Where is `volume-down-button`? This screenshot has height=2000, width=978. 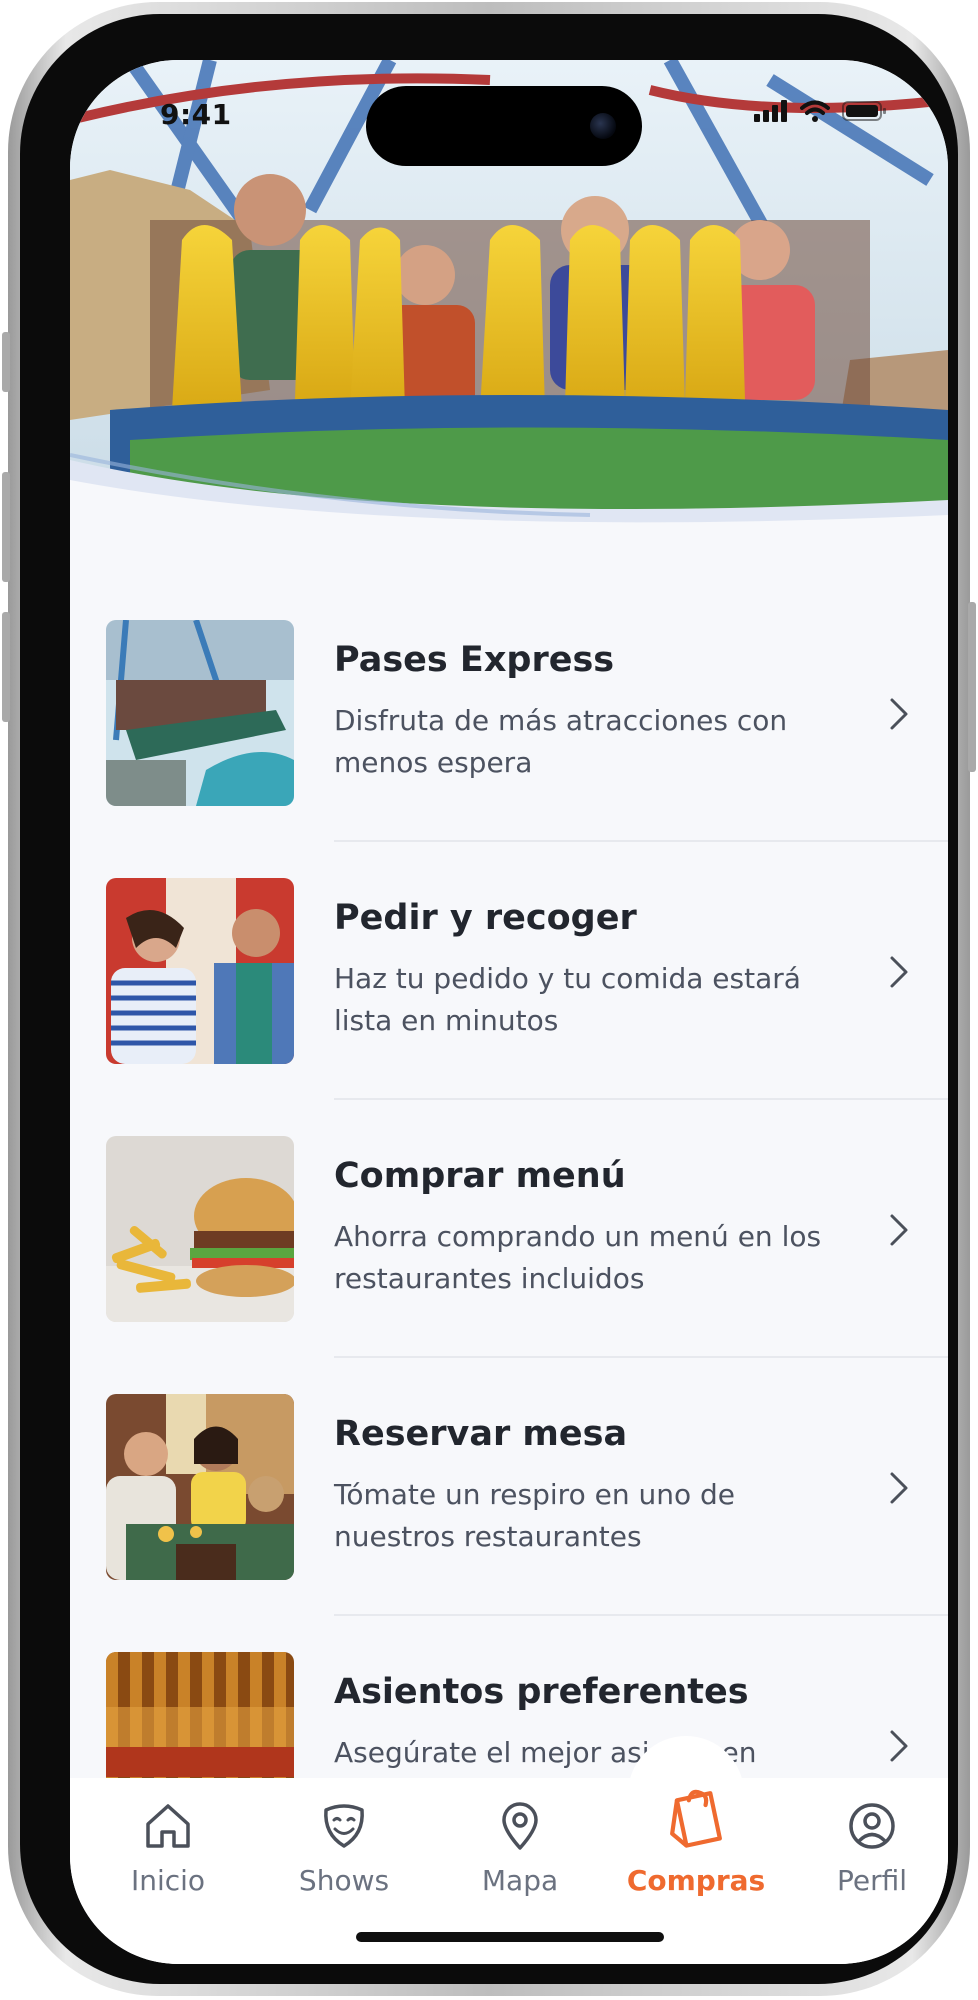 volume-down-button is located at coordinates (6, 667).